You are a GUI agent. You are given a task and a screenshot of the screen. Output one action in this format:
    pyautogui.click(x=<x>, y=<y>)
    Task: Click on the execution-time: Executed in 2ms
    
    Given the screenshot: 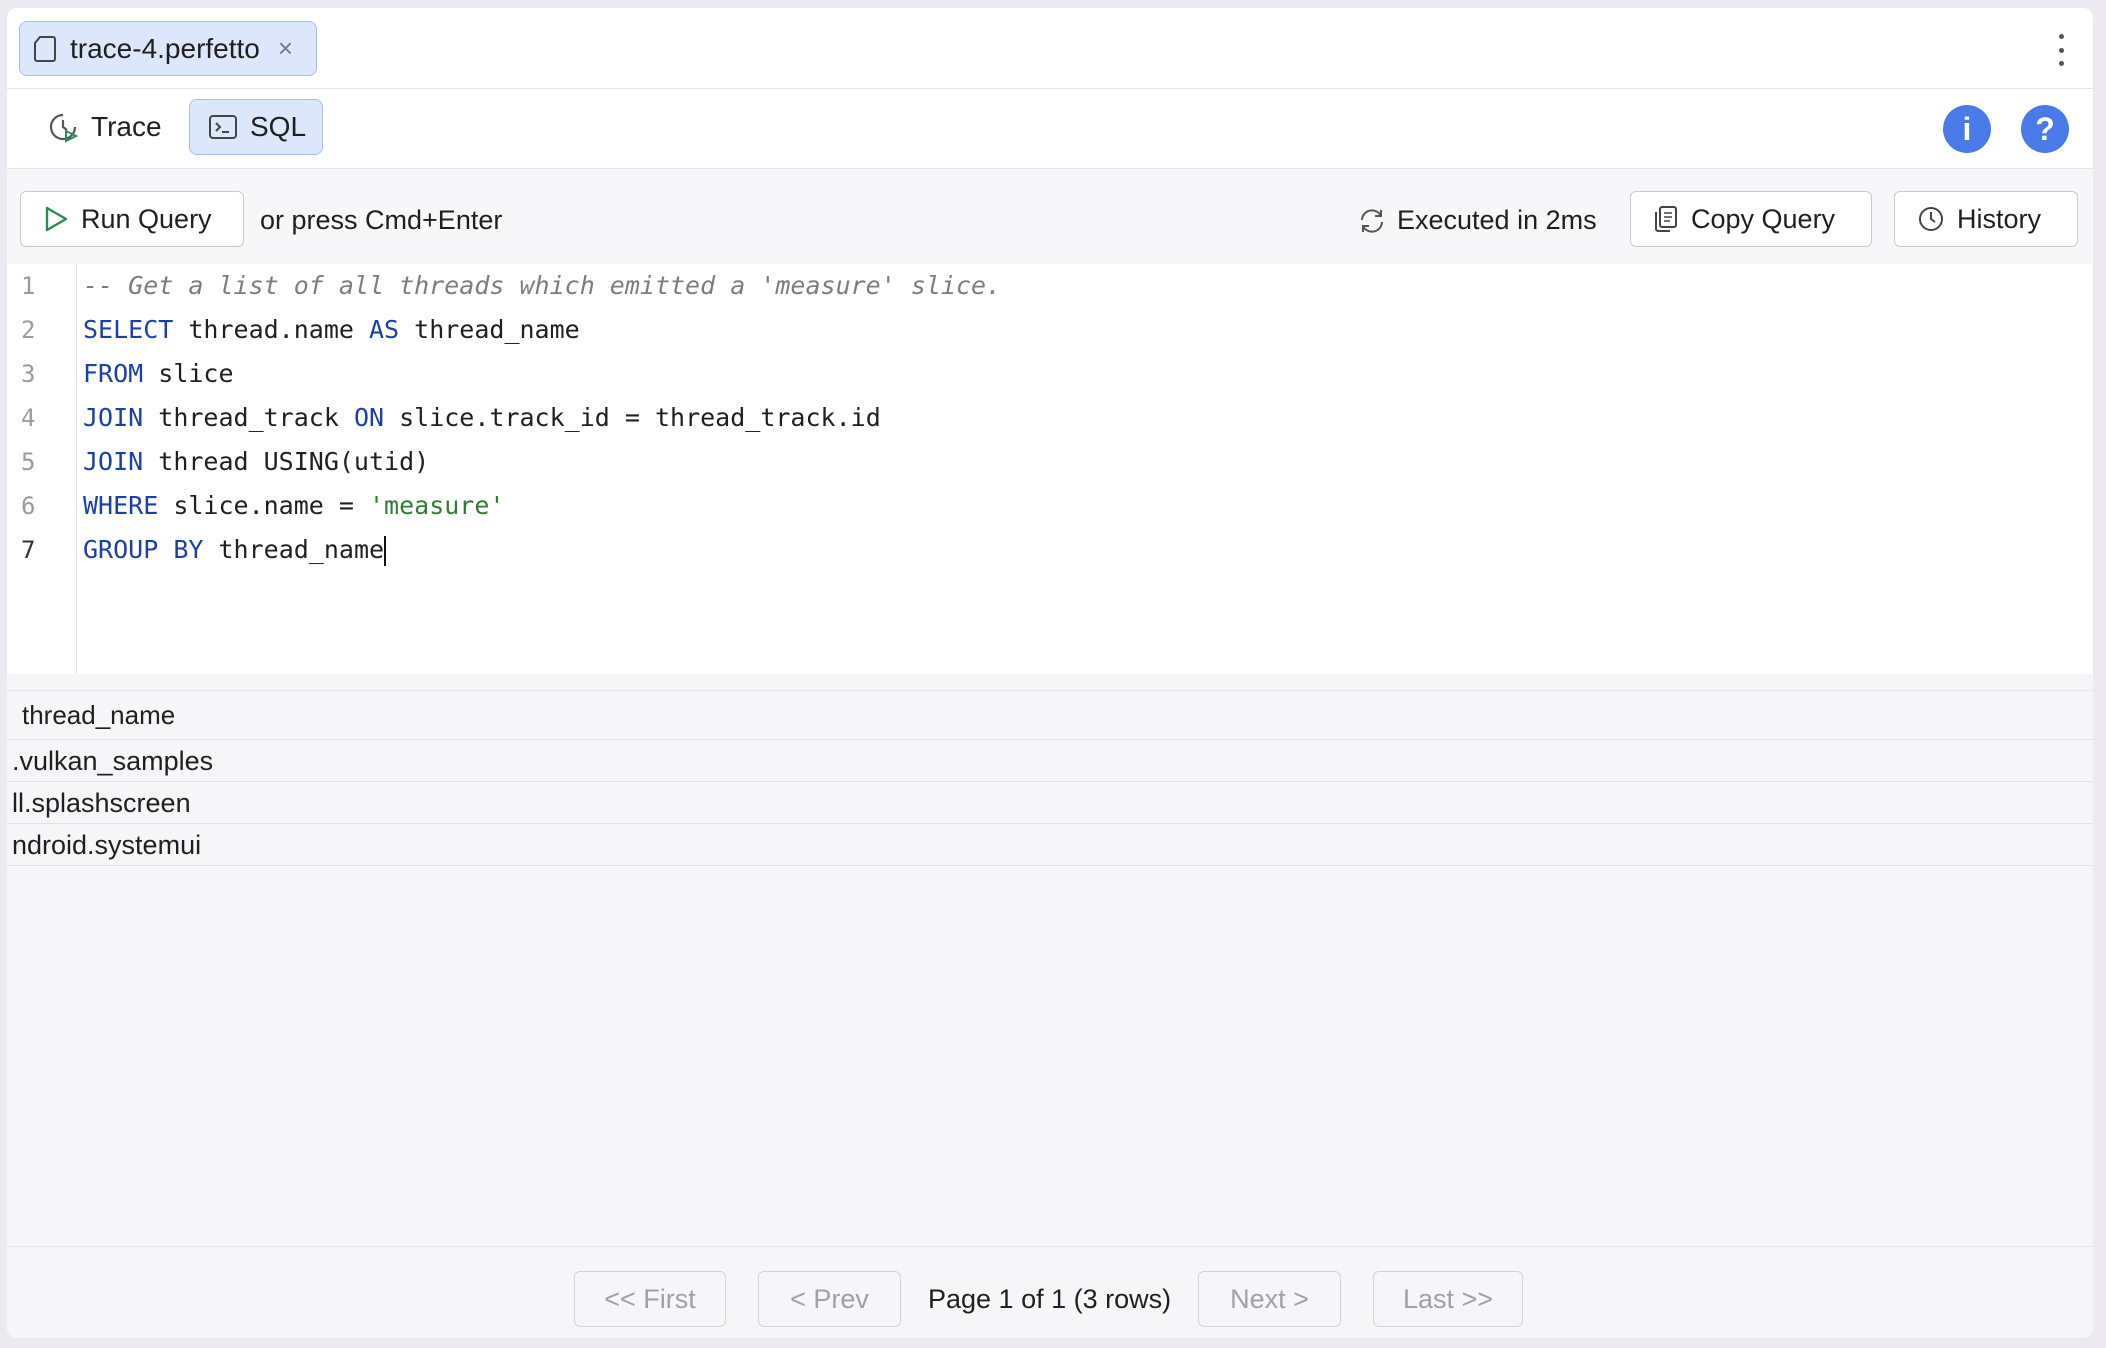 What is the action you would take?
    pyautogui.click(x=1497, y=220)
    